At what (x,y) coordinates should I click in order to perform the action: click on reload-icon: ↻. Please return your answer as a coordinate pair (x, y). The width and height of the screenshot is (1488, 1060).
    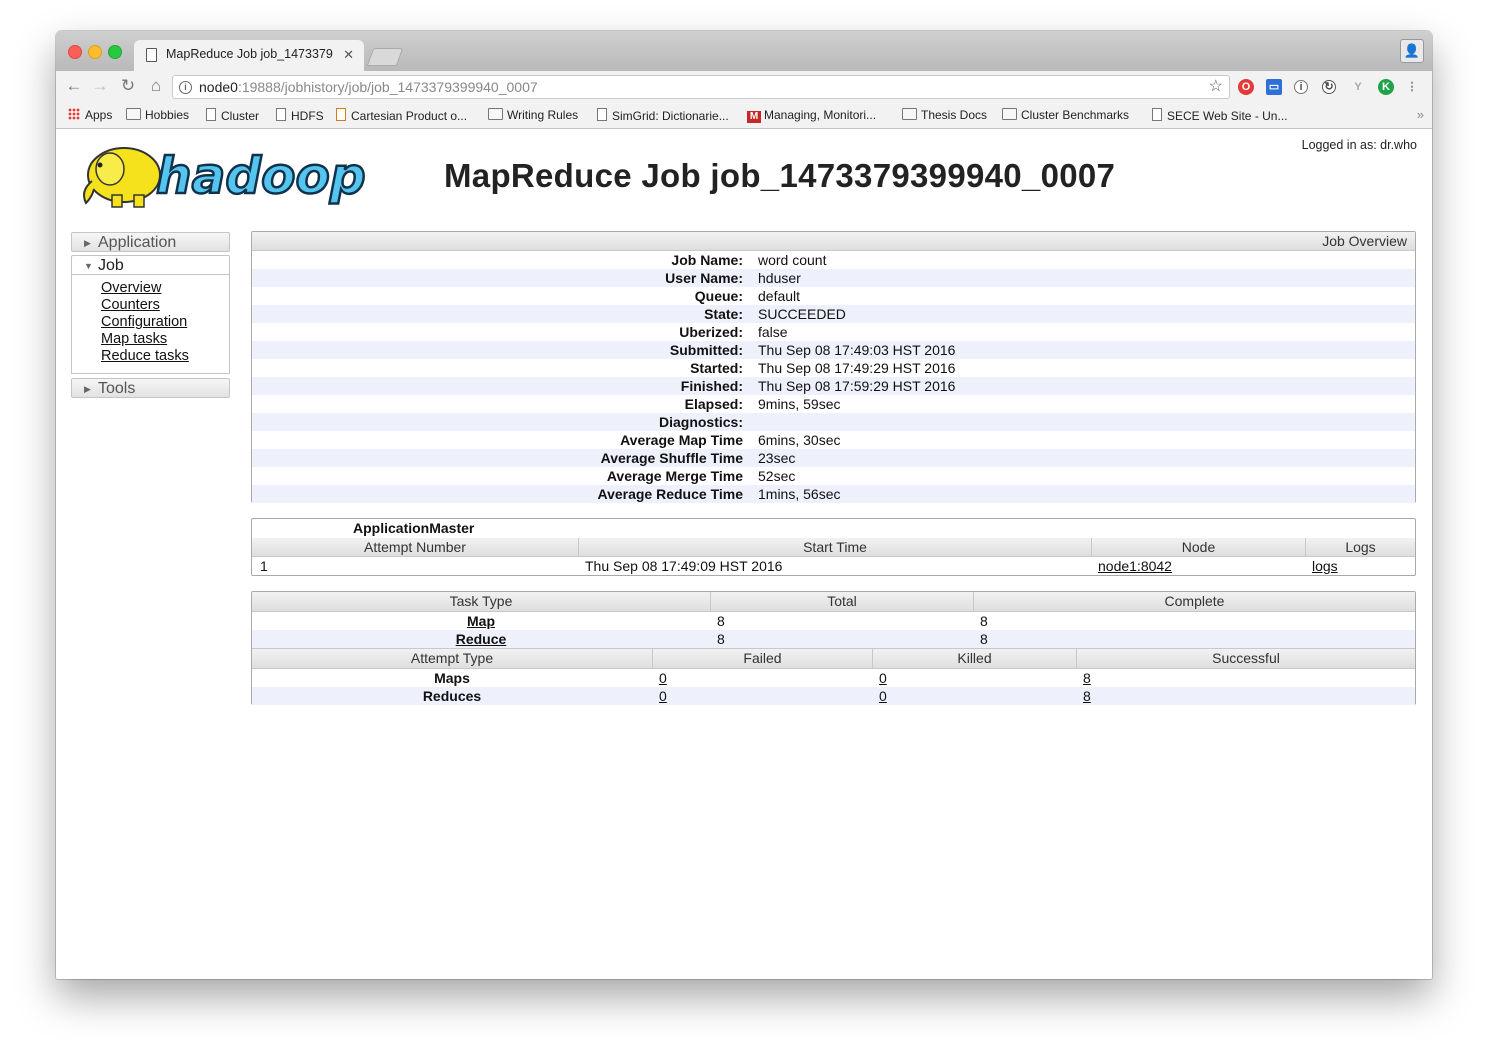
    Looking at the image, I should click on (128, 86).